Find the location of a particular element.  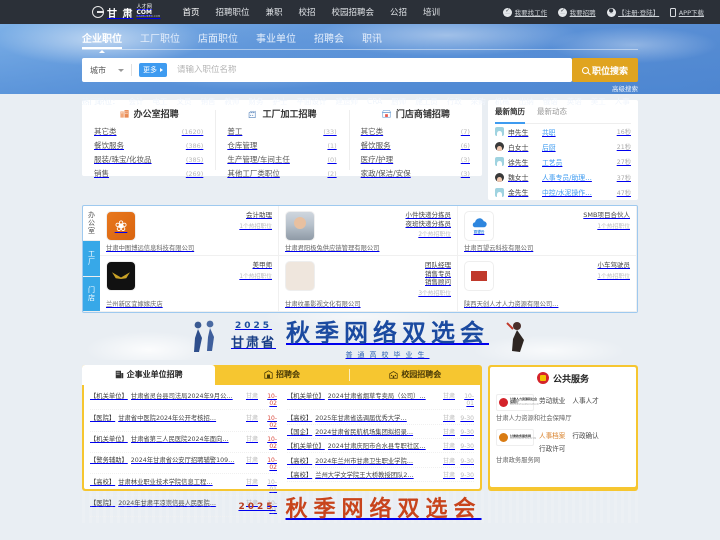

category-item: 其它类 (1620) is located at coordinates (148, 132).